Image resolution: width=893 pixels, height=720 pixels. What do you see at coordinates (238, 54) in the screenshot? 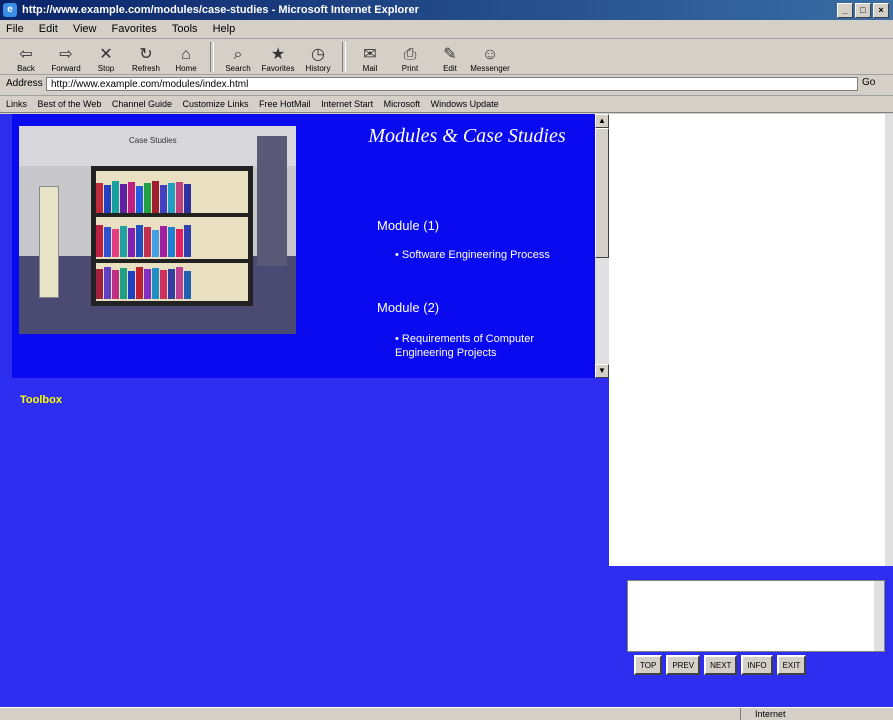
I see `search-icon: ⌕` at bounding box center [238, 54].